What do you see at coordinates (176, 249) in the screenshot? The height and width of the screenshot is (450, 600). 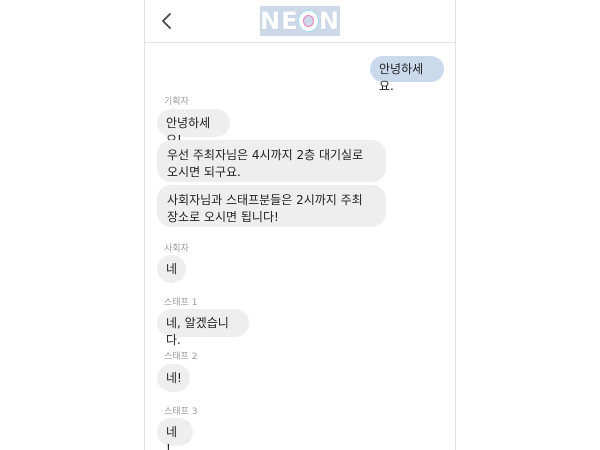 I see `sender-name: 사회자` at bounding box center [176, 249].